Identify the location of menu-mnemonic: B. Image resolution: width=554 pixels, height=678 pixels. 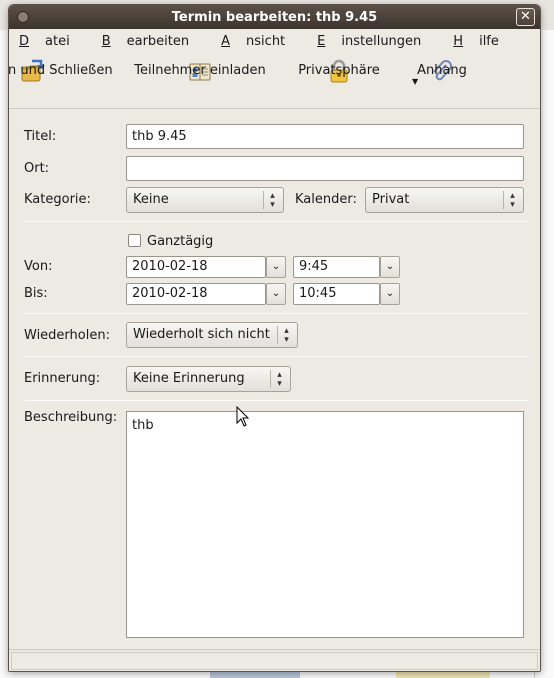
(106, 41).